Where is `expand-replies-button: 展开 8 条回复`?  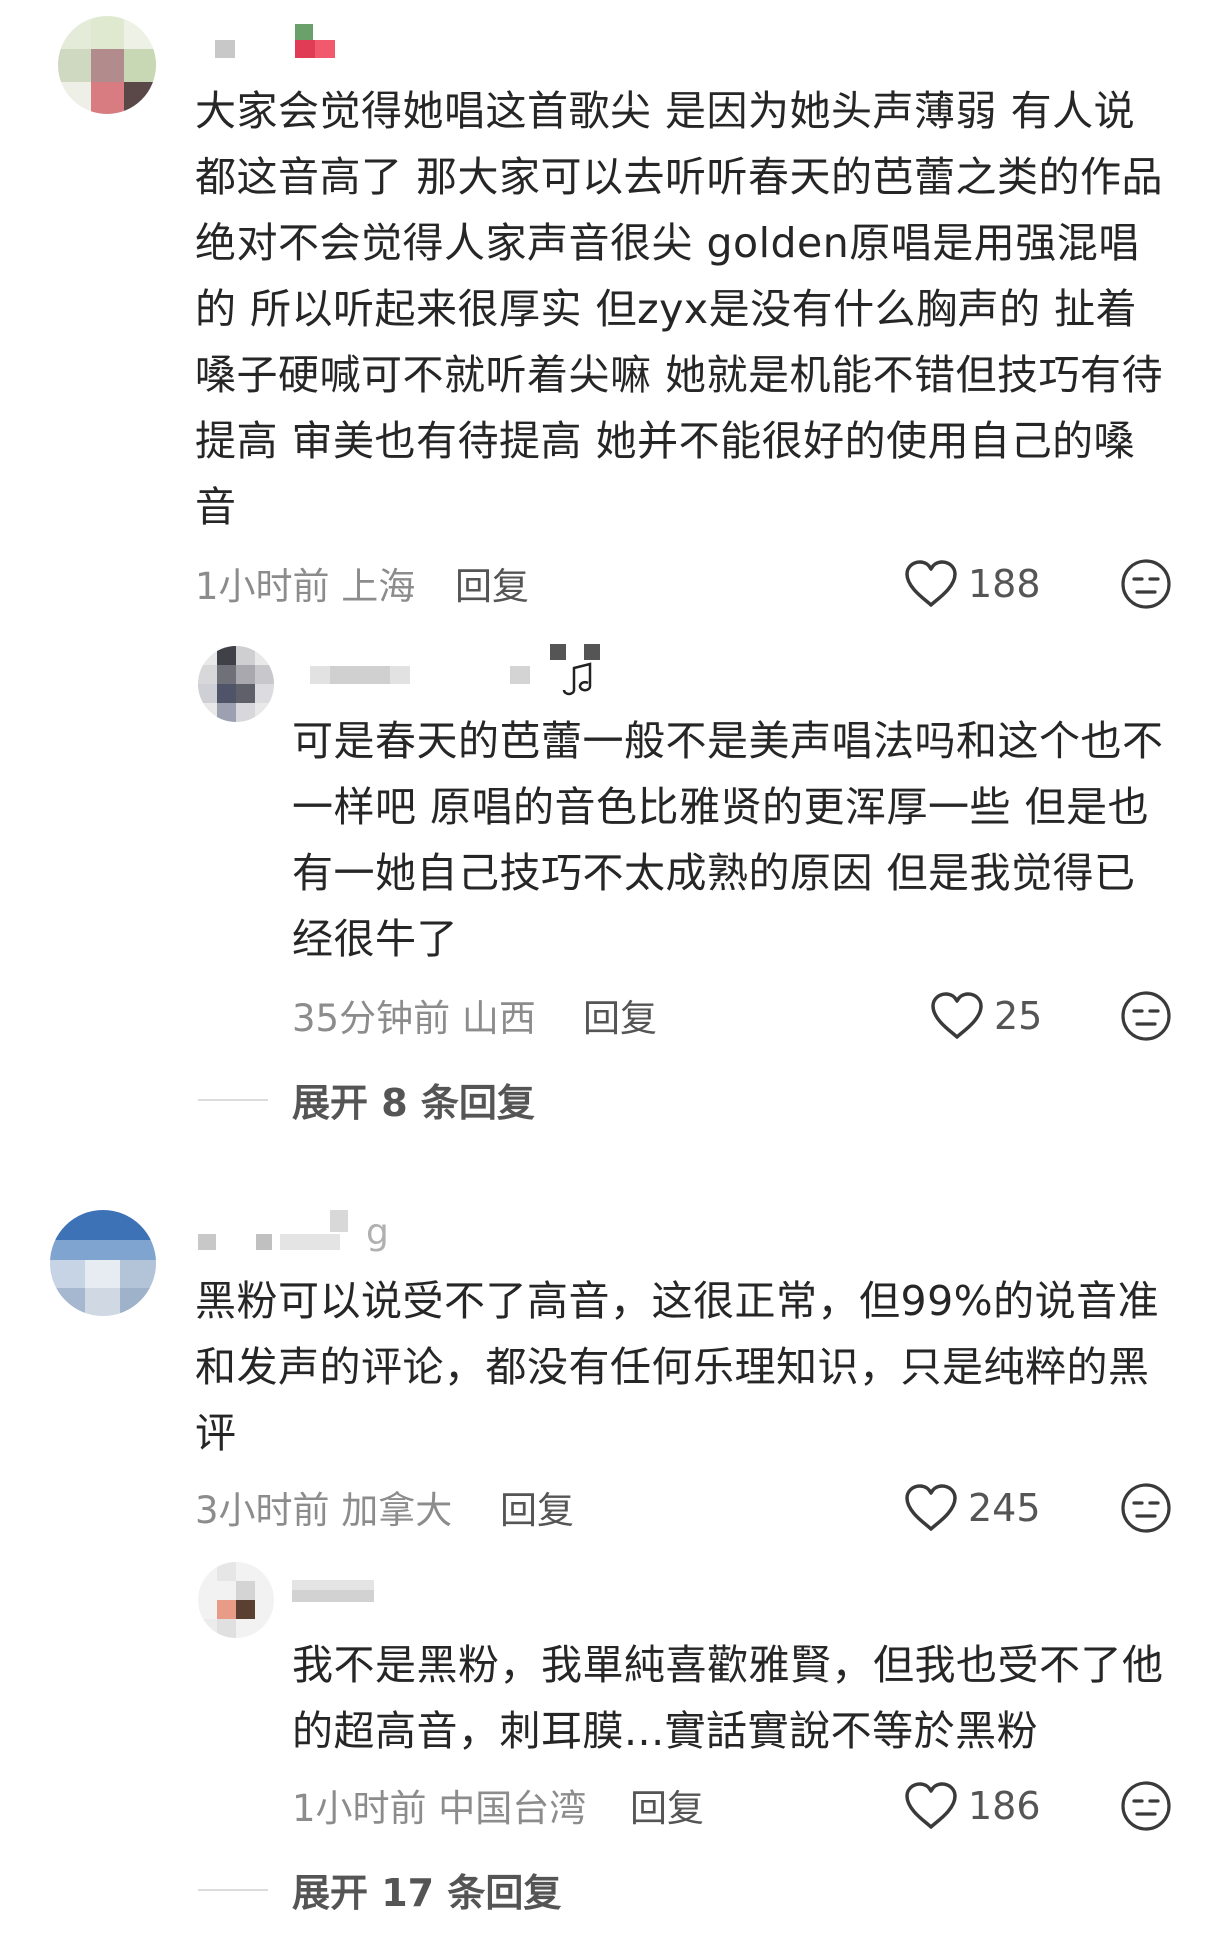 expand-replies-button: 展开 8 条回复 is located at coordinates (366, 1099).